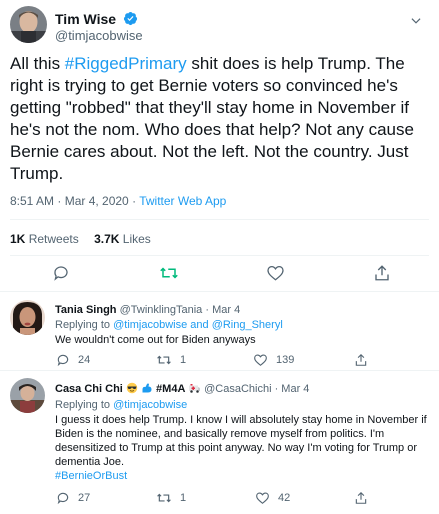 This screenshot has width=439, height=514. Describe the element at coordinates (272, 498) in the screenshot. I see `like-button: 42` at that location.